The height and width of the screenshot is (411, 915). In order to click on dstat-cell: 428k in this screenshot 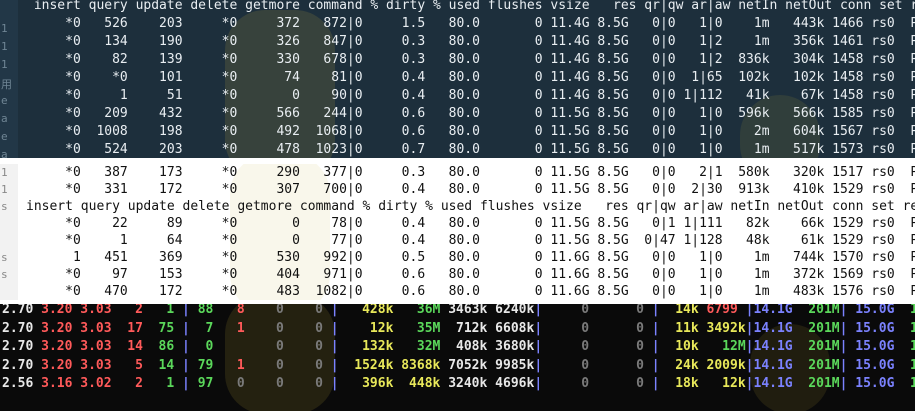, I will do `click(366, 310)`.